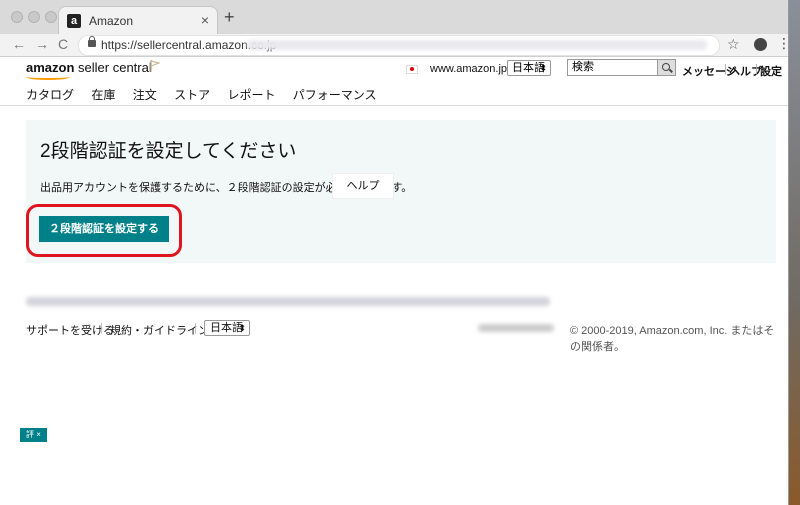  Describe the element at coordinates (771, 71) in the screenshot. I see `settings-link: 設定` at that location.